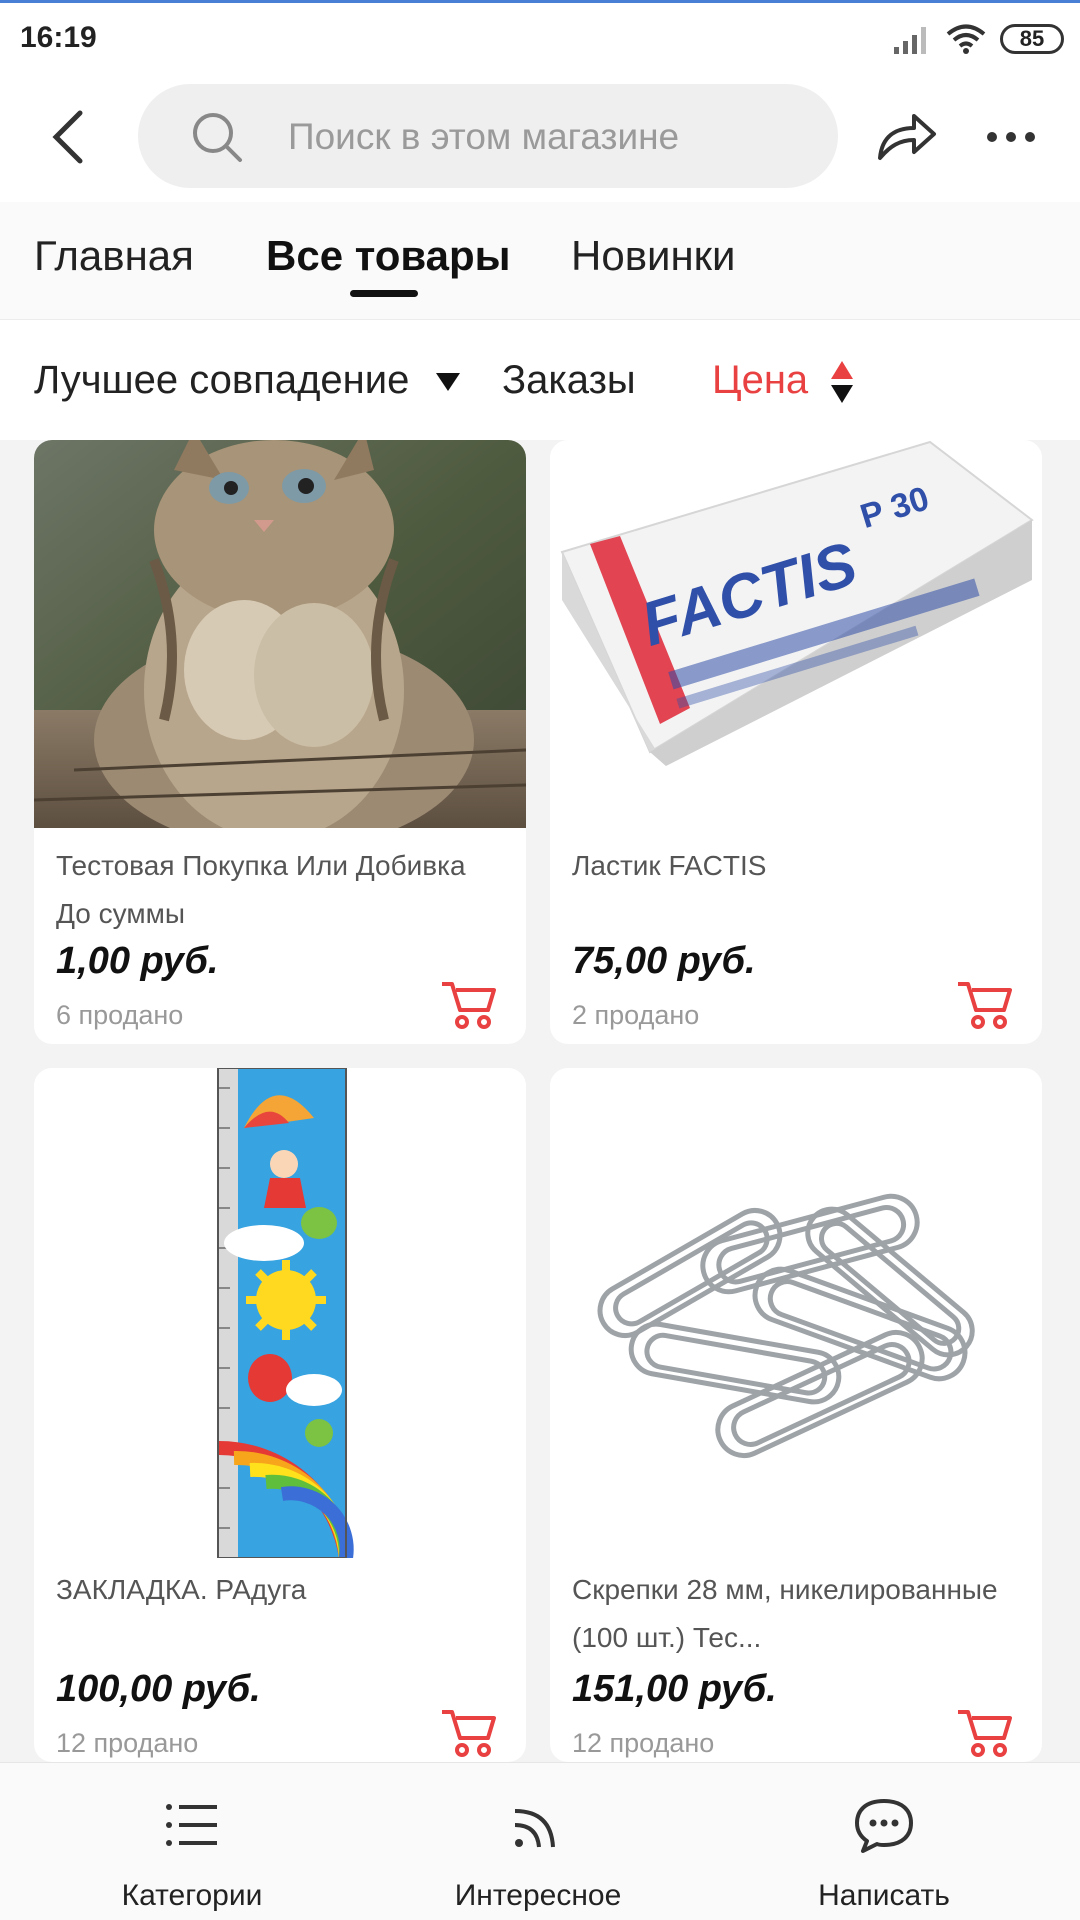 This screenshot has height=1920, width=1080. Describe the element at coordinates (384, 293) in the screenshot. I see `active-tab-indicator` at that location.